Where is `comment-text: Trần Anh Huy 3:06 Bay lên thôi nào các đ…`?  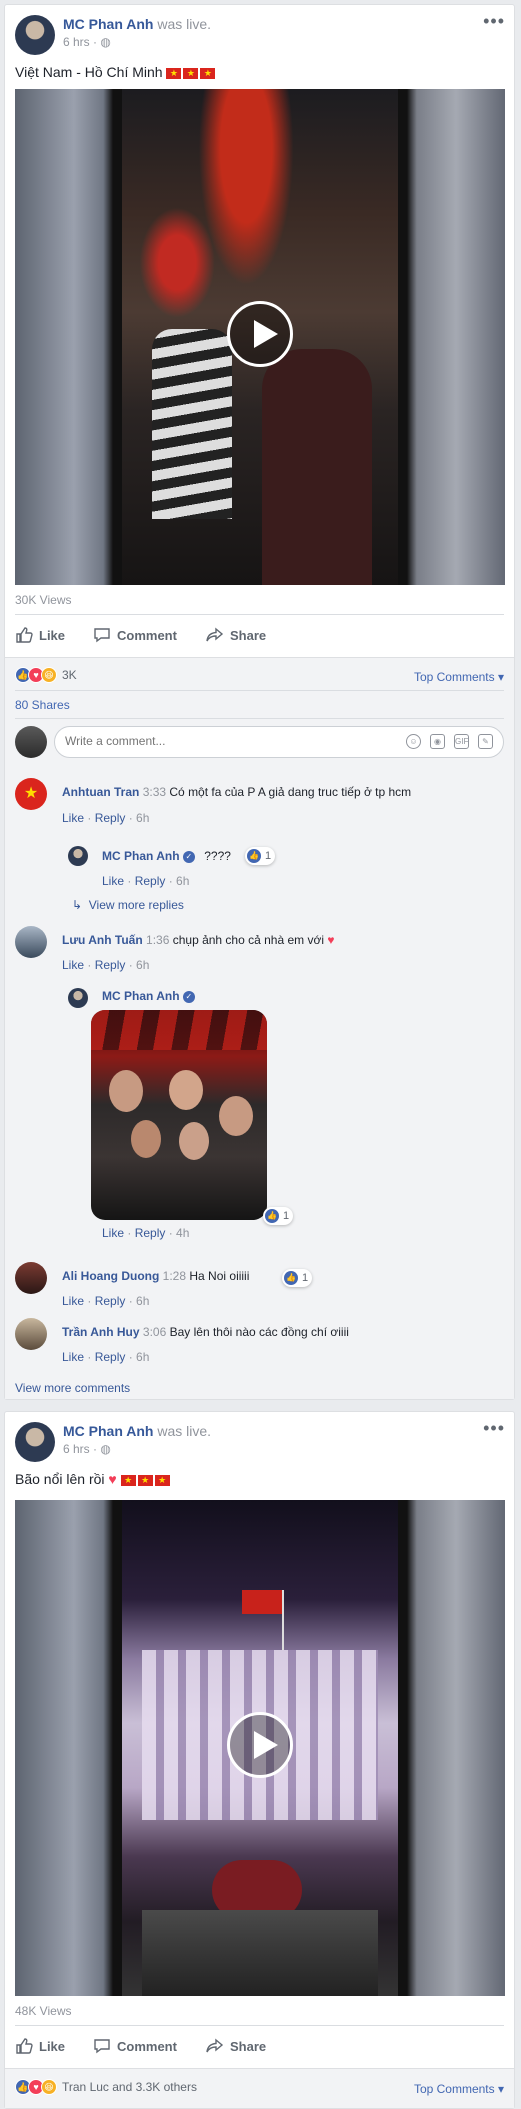 comment-text: Trần Anh Huy 3:06 Bay lên thôi nào các đ… is located at coordinates (205, 1332).